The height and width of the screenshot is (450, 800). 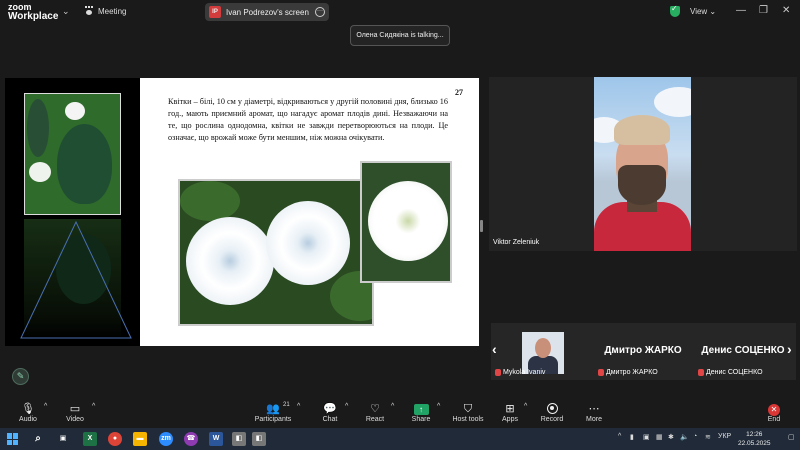 I want to click on minimize-icon: —, so click(x=741, y=10).